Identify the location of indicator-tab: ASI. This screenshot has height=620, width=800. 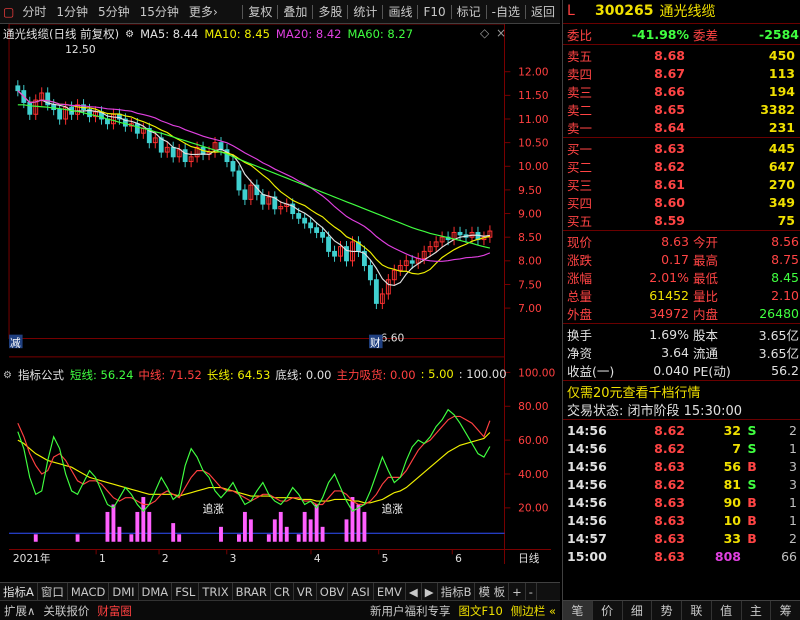
(361, 591).